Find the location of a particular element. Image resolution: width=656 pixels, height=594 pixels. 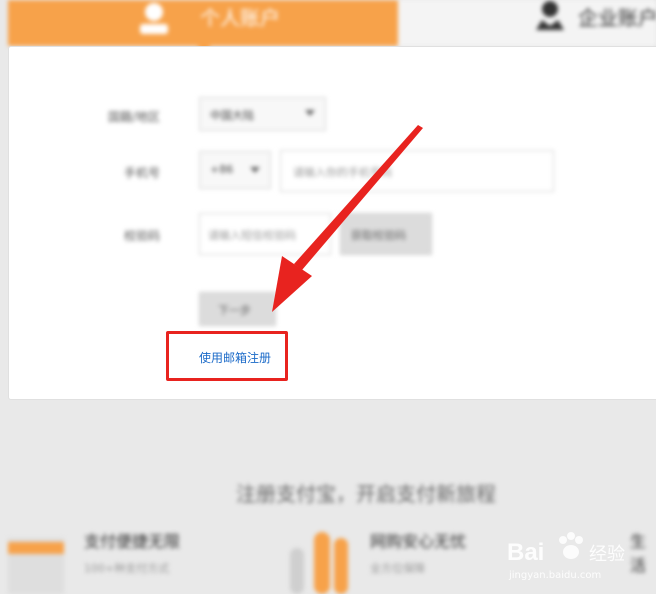

svg-text: 经验 is located at coordinates (607, 554).